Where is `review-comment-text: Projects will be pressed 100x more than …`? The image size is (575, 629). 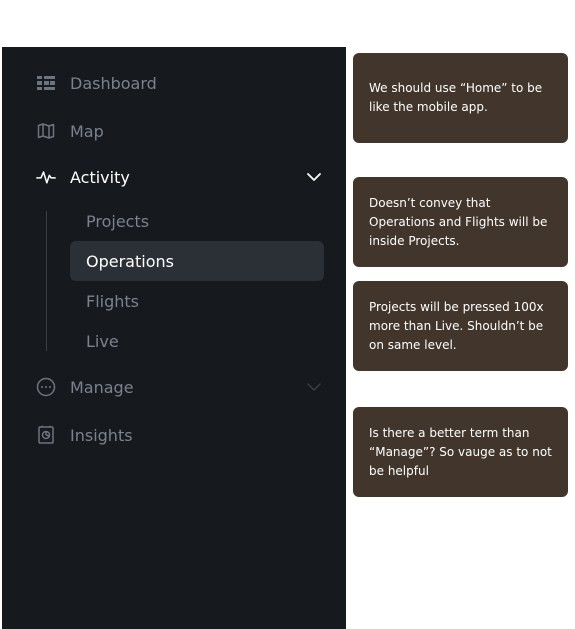 review-comment-text: Projects will be pressed 100x more than … is located at coordinates (456, 325).